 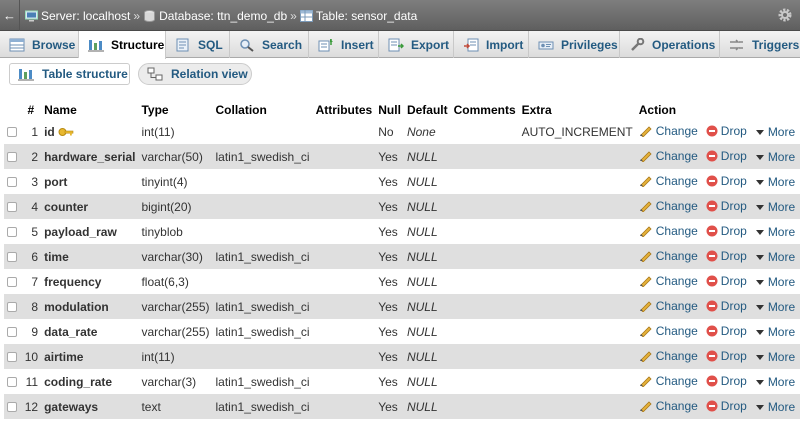 What do you see at coordinates (389, 306) in the screenshot?
I see `field-null: Yes` at bounding box center [389, 306].